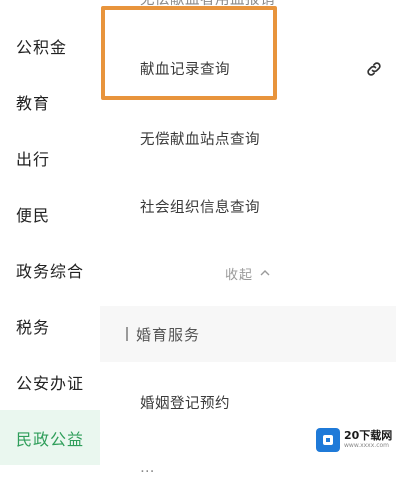  I want to click on list-item-social-org-info: 社会组织信息查询, so click(248, 206).